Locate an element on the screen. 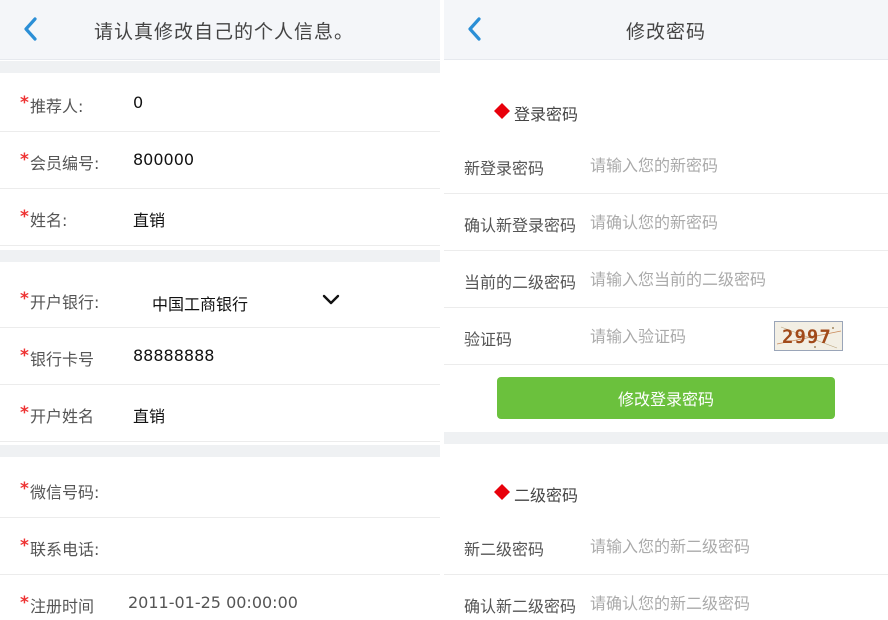 The height and width of the screenshot is (620, 888). wechat-row: * 微信号码: is located at coordinates (222, 490).